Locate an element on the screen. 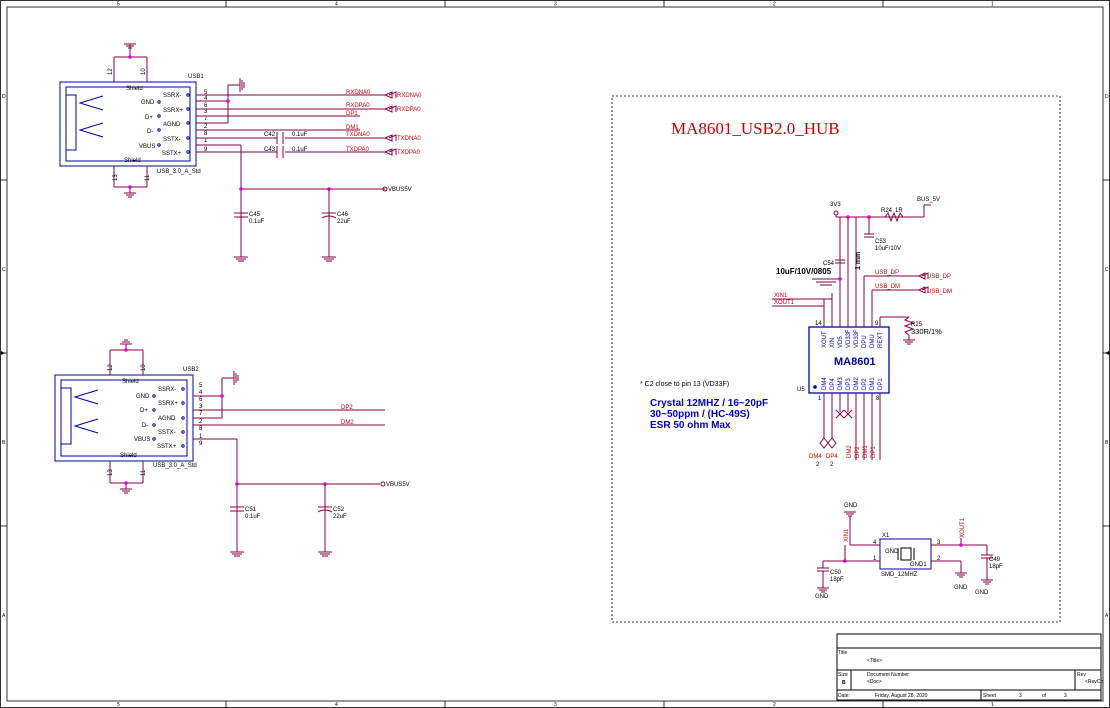 Image resolution: width=1110 pixels, height=708 pixels. tb-sheet-label: Sheet is located at coordinates (990, 696).